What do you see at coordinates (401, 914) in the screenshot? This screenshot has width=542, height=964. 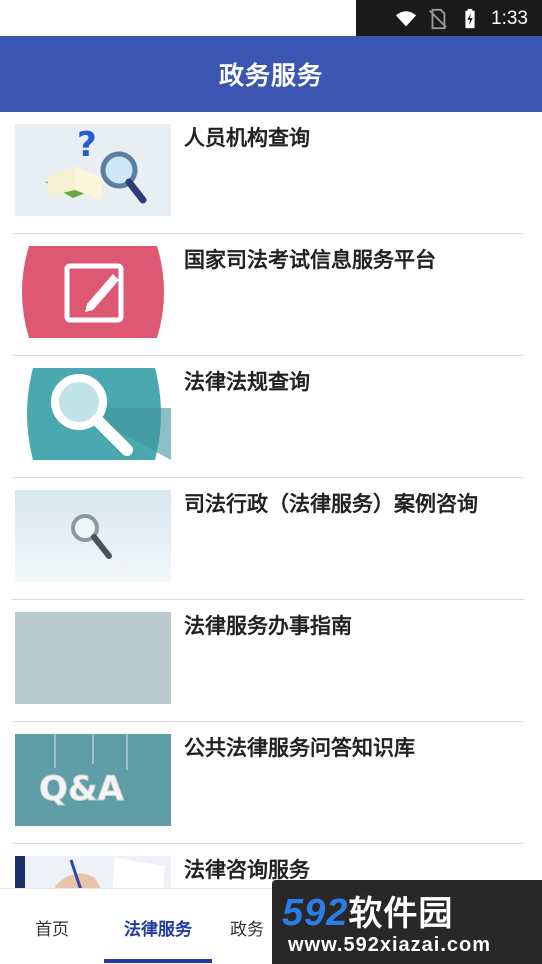 I see `watermark-brand: 软件园` at bounding box center [401, 914].